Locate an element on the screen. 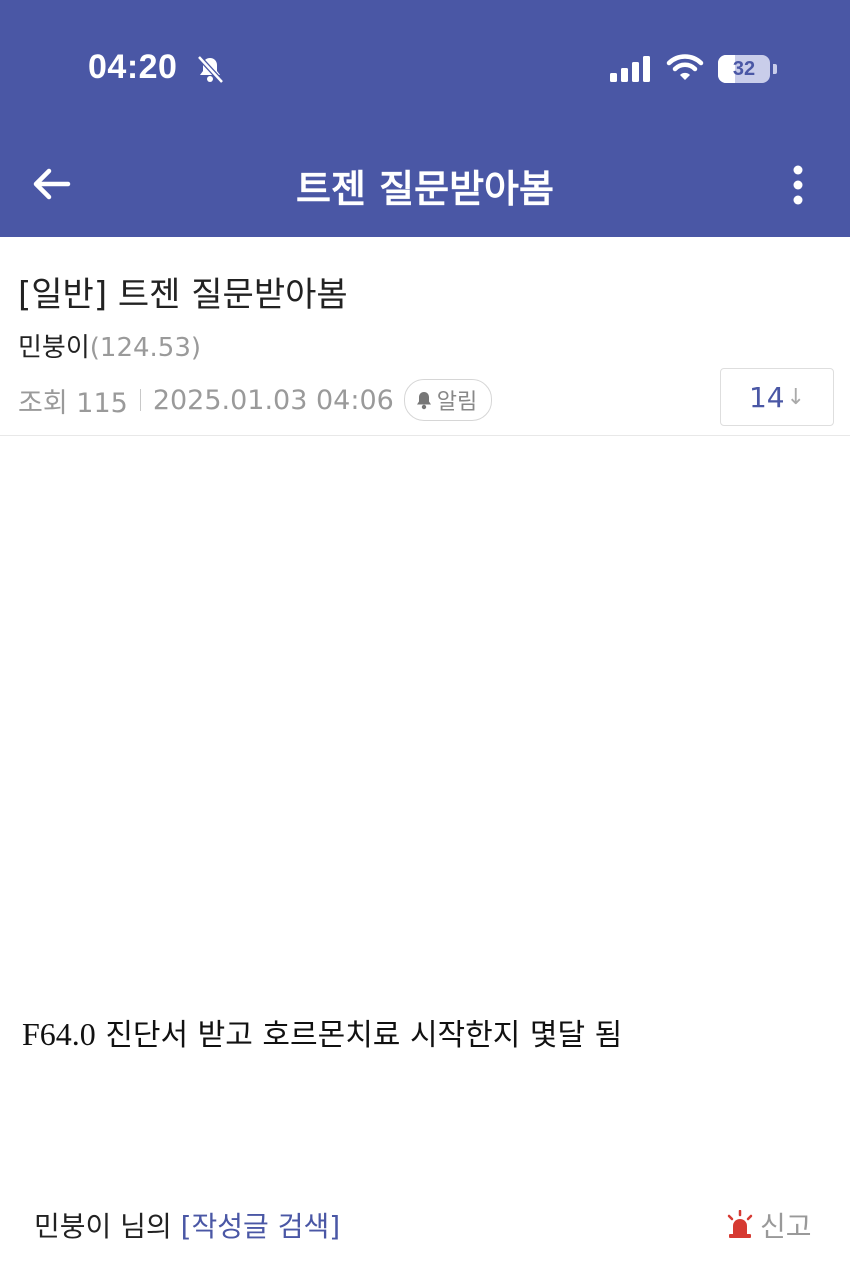 This screenshot has height=1264, width=850. author-ip: (124.53) is located at coordinates (145, 348).